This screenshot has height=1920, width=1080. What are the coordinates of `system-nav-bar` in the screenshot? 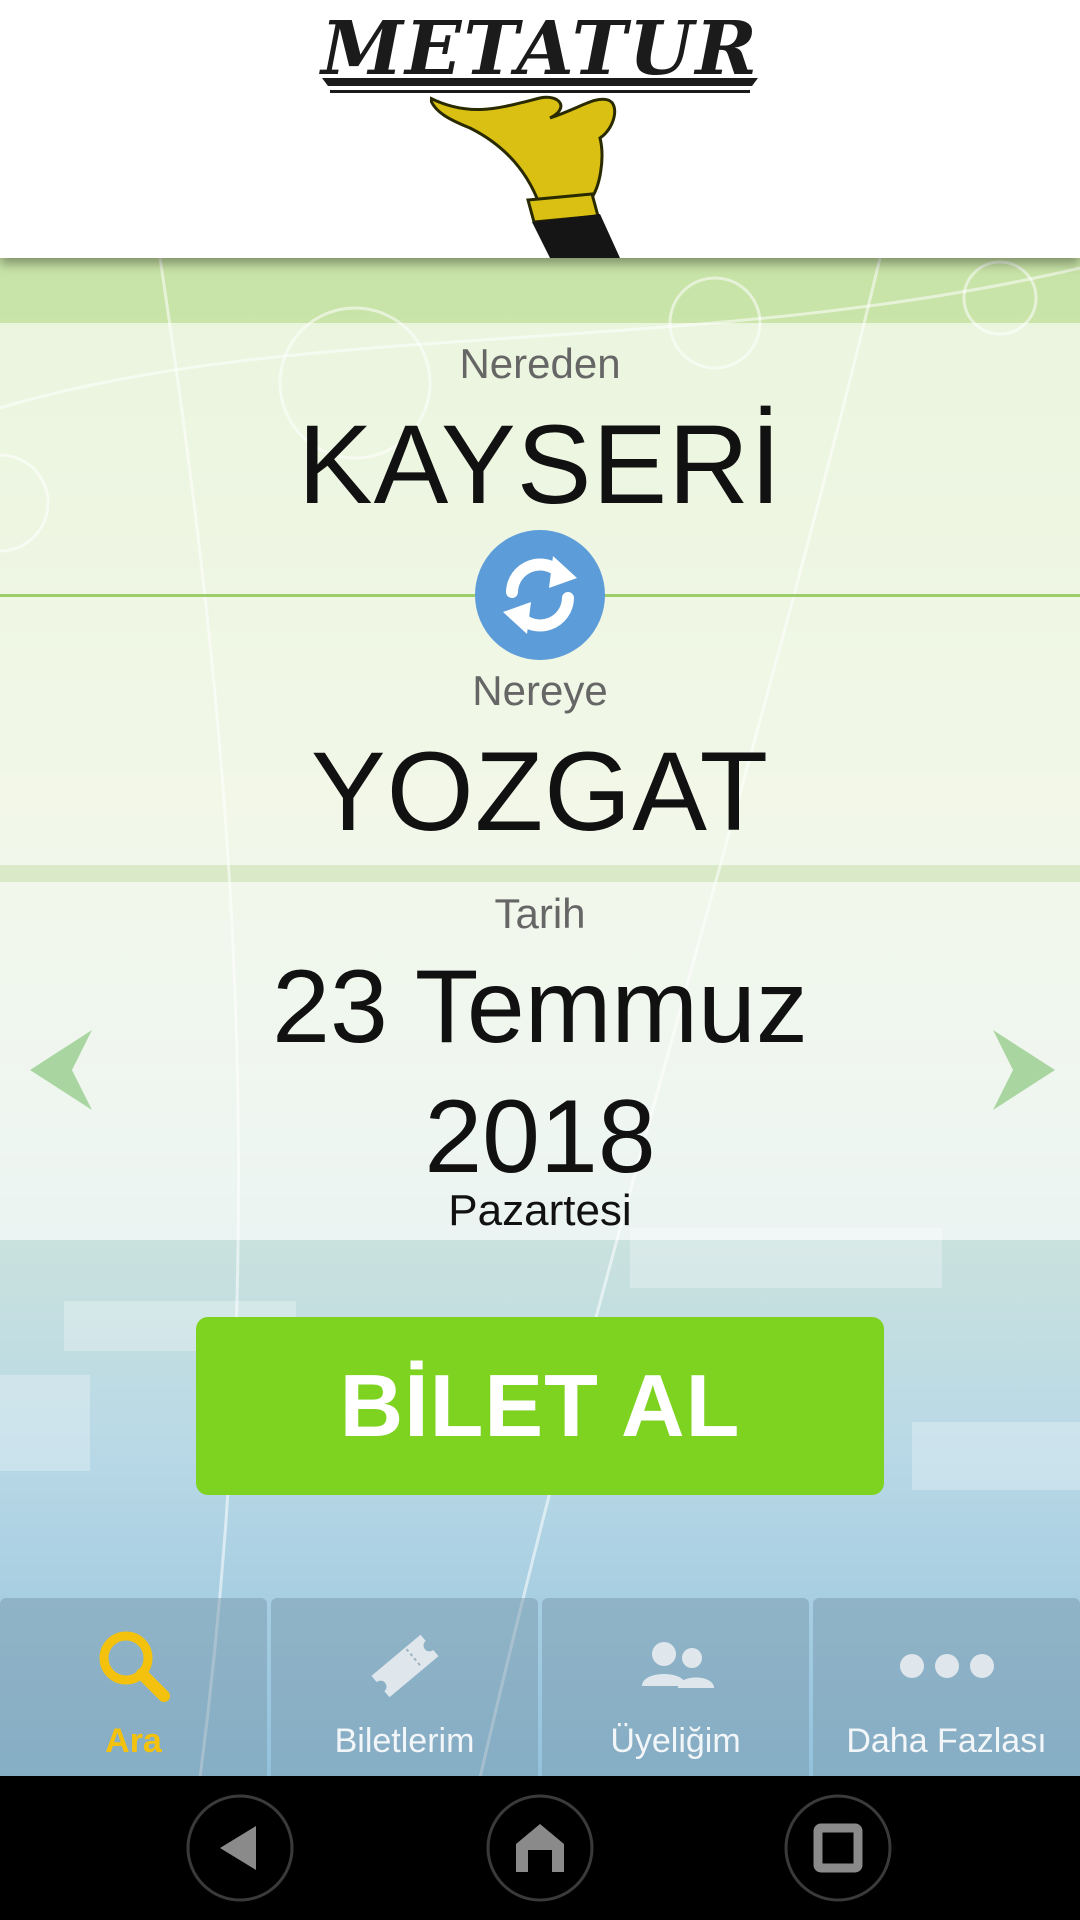 It's located at (540, 1848).